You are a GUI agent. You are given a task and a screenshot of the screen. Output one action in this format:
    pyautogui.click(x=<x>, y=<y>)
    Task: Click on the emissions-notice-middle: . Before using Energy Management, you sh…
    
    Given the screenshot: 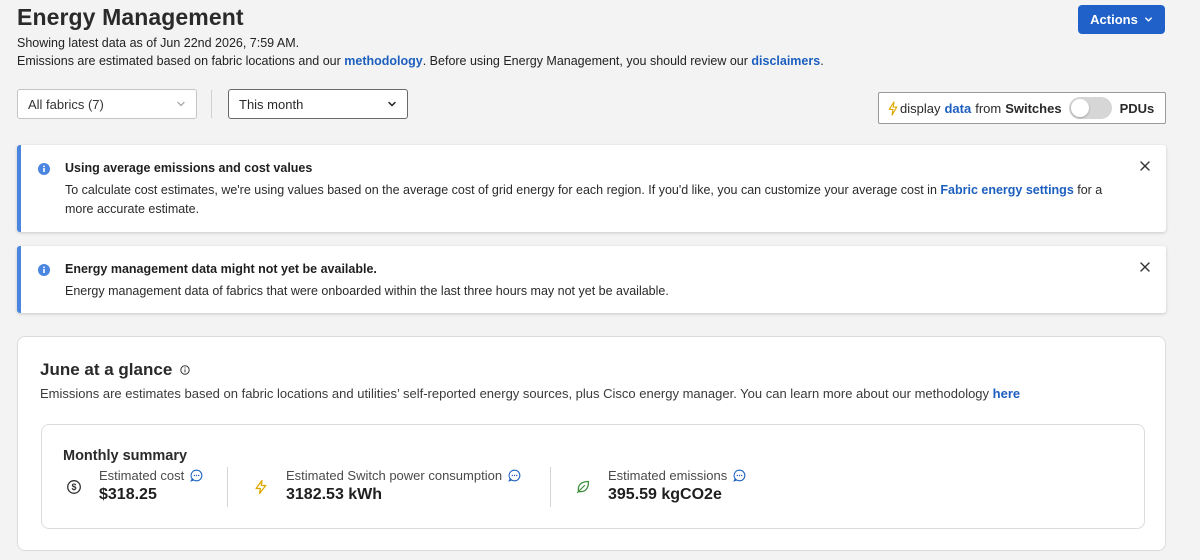 What is the action you would take?
    pyautogui.click(x=587, y=61)
    